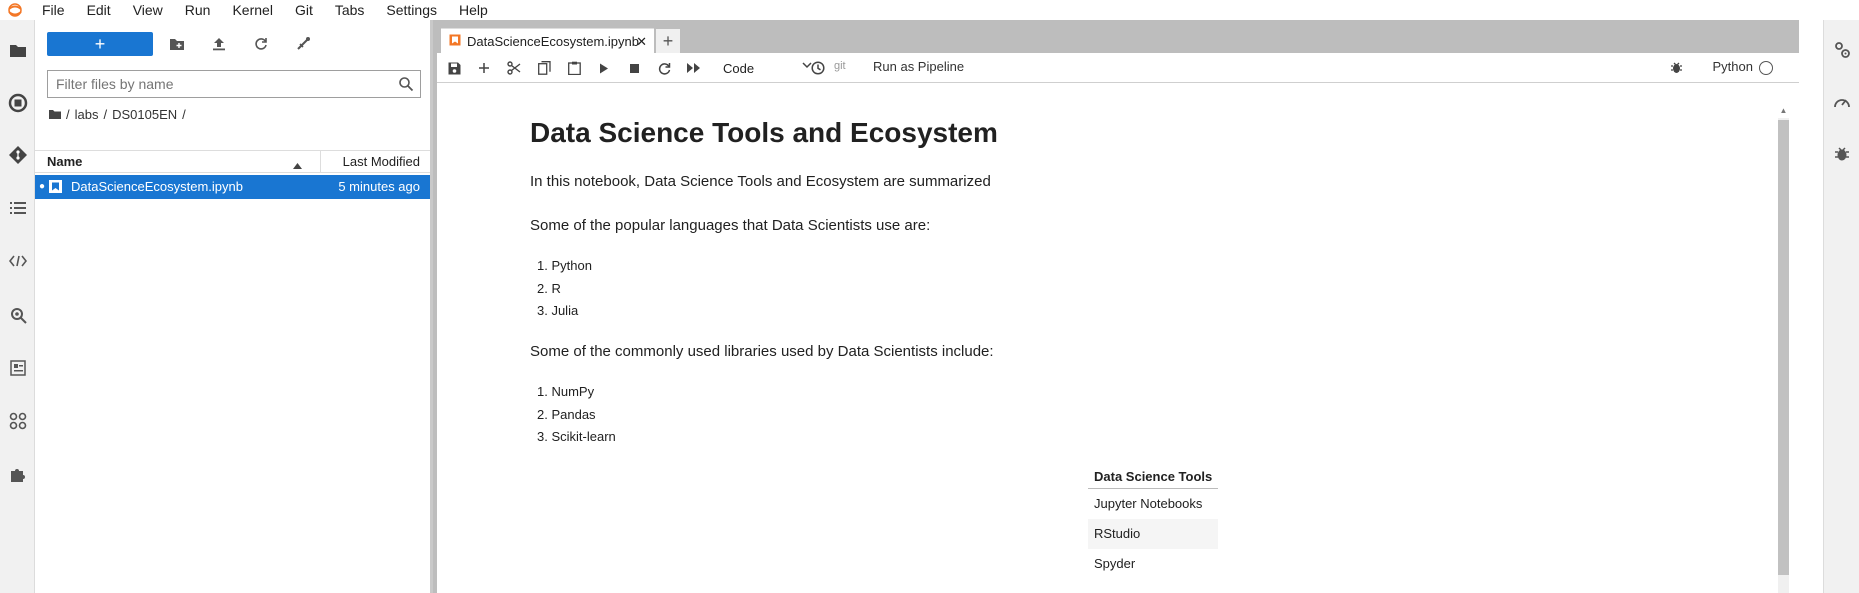 This screenshot has height=593, width=1859. Describe the element at coordinates (303, 10) in the screenshot. I see `menu-git: Git` at that location.